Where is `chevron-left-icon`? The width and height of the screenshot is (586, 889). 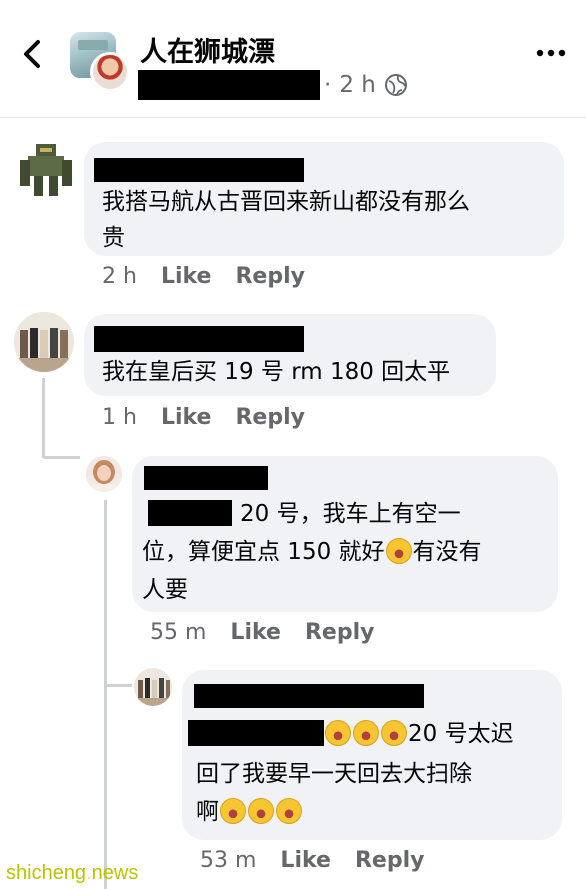
chevron-left-icon is located at coordinates (32, 54).